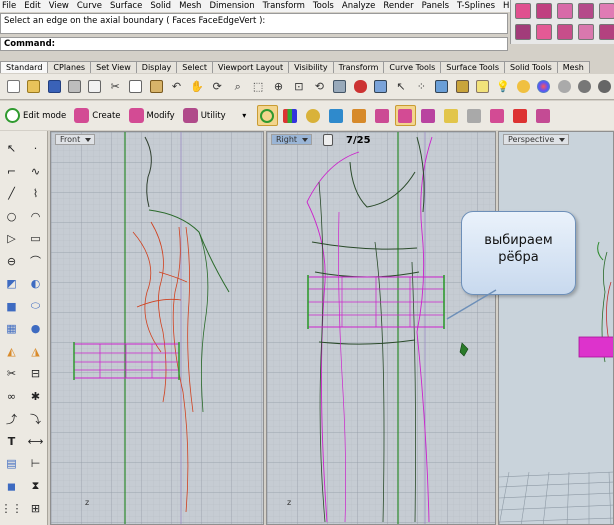  I want to click on car-icon, so click(360, 86).